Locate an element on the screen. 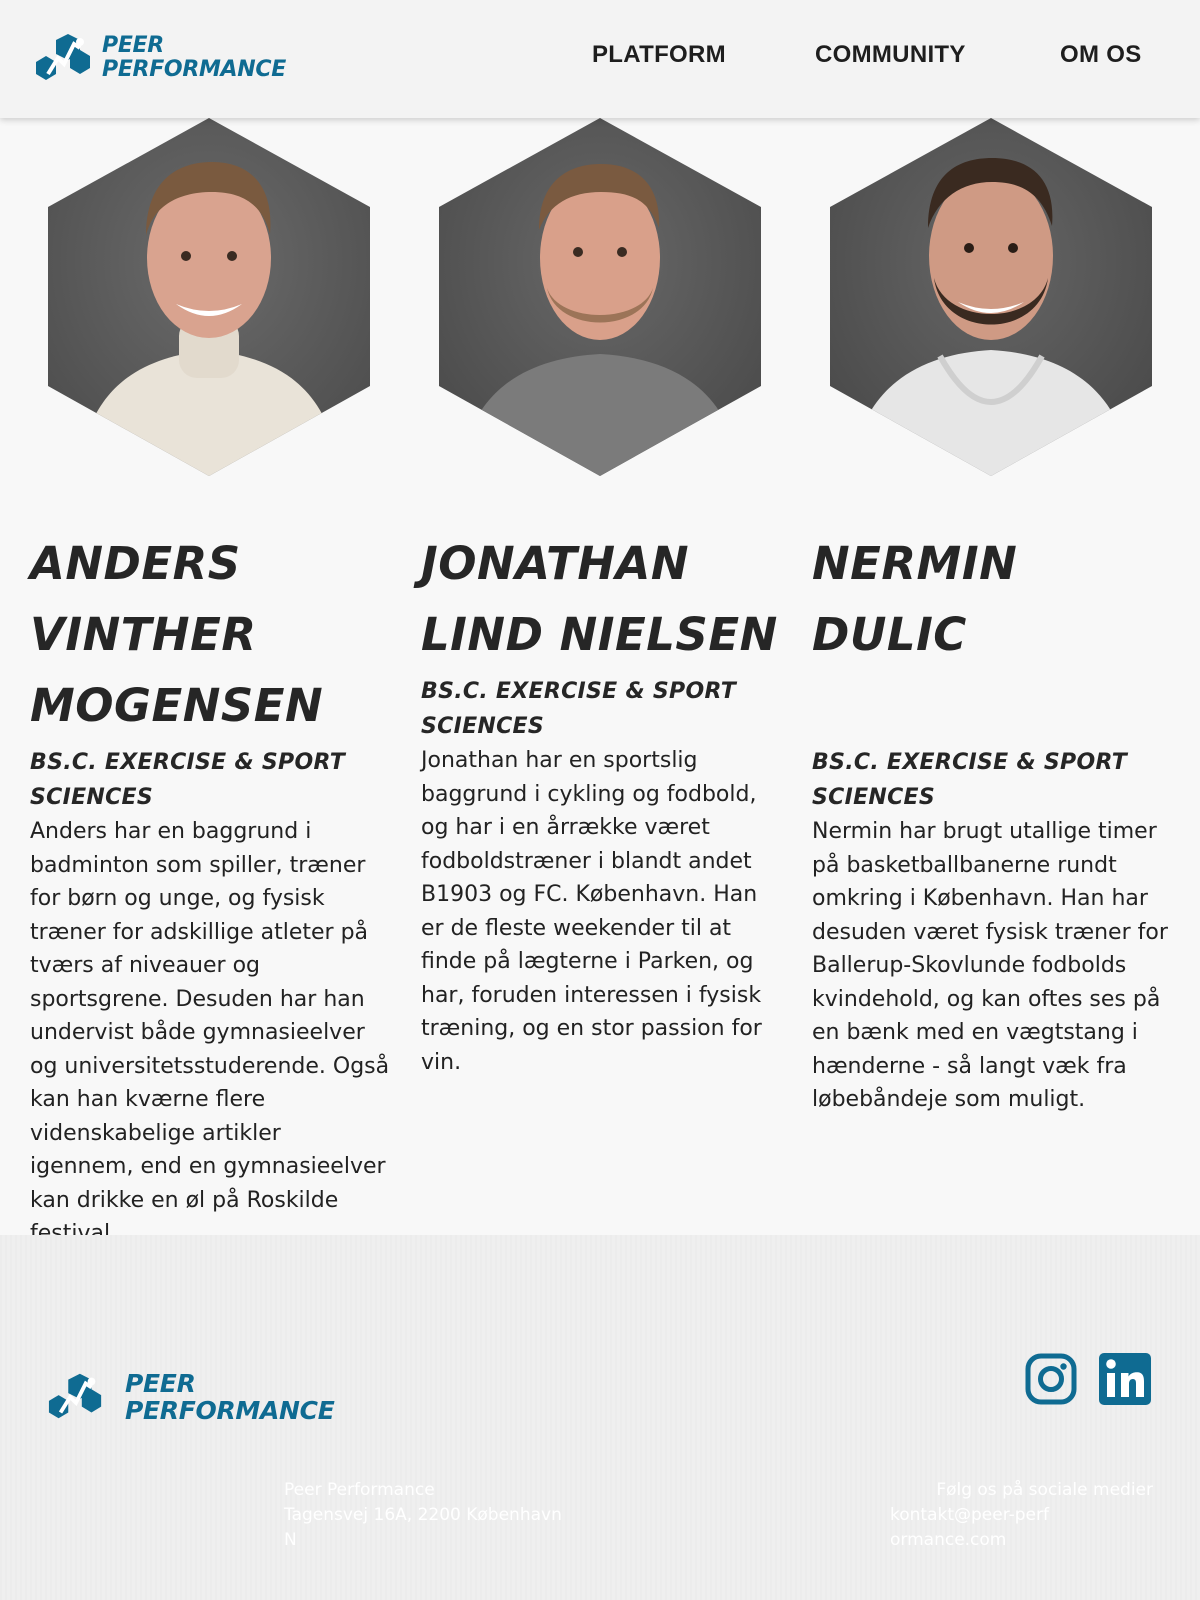 The height and width of the screenshot is (1600, 1200). social-links is located at coordinates (1088, 1379).